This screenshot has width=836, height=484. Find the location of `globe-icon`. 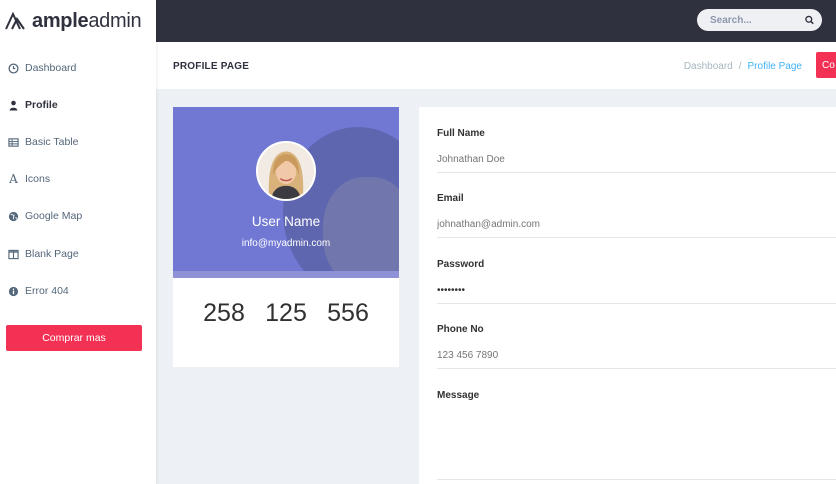

globe-icon is located at coordinates (13, 216).